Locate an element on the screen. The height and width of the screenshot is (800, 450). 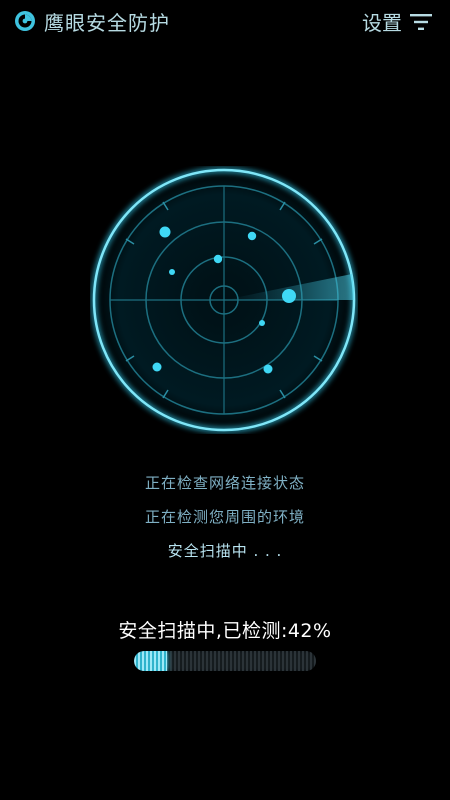
settings-button: 设置 is located at coordinates (397, 21).